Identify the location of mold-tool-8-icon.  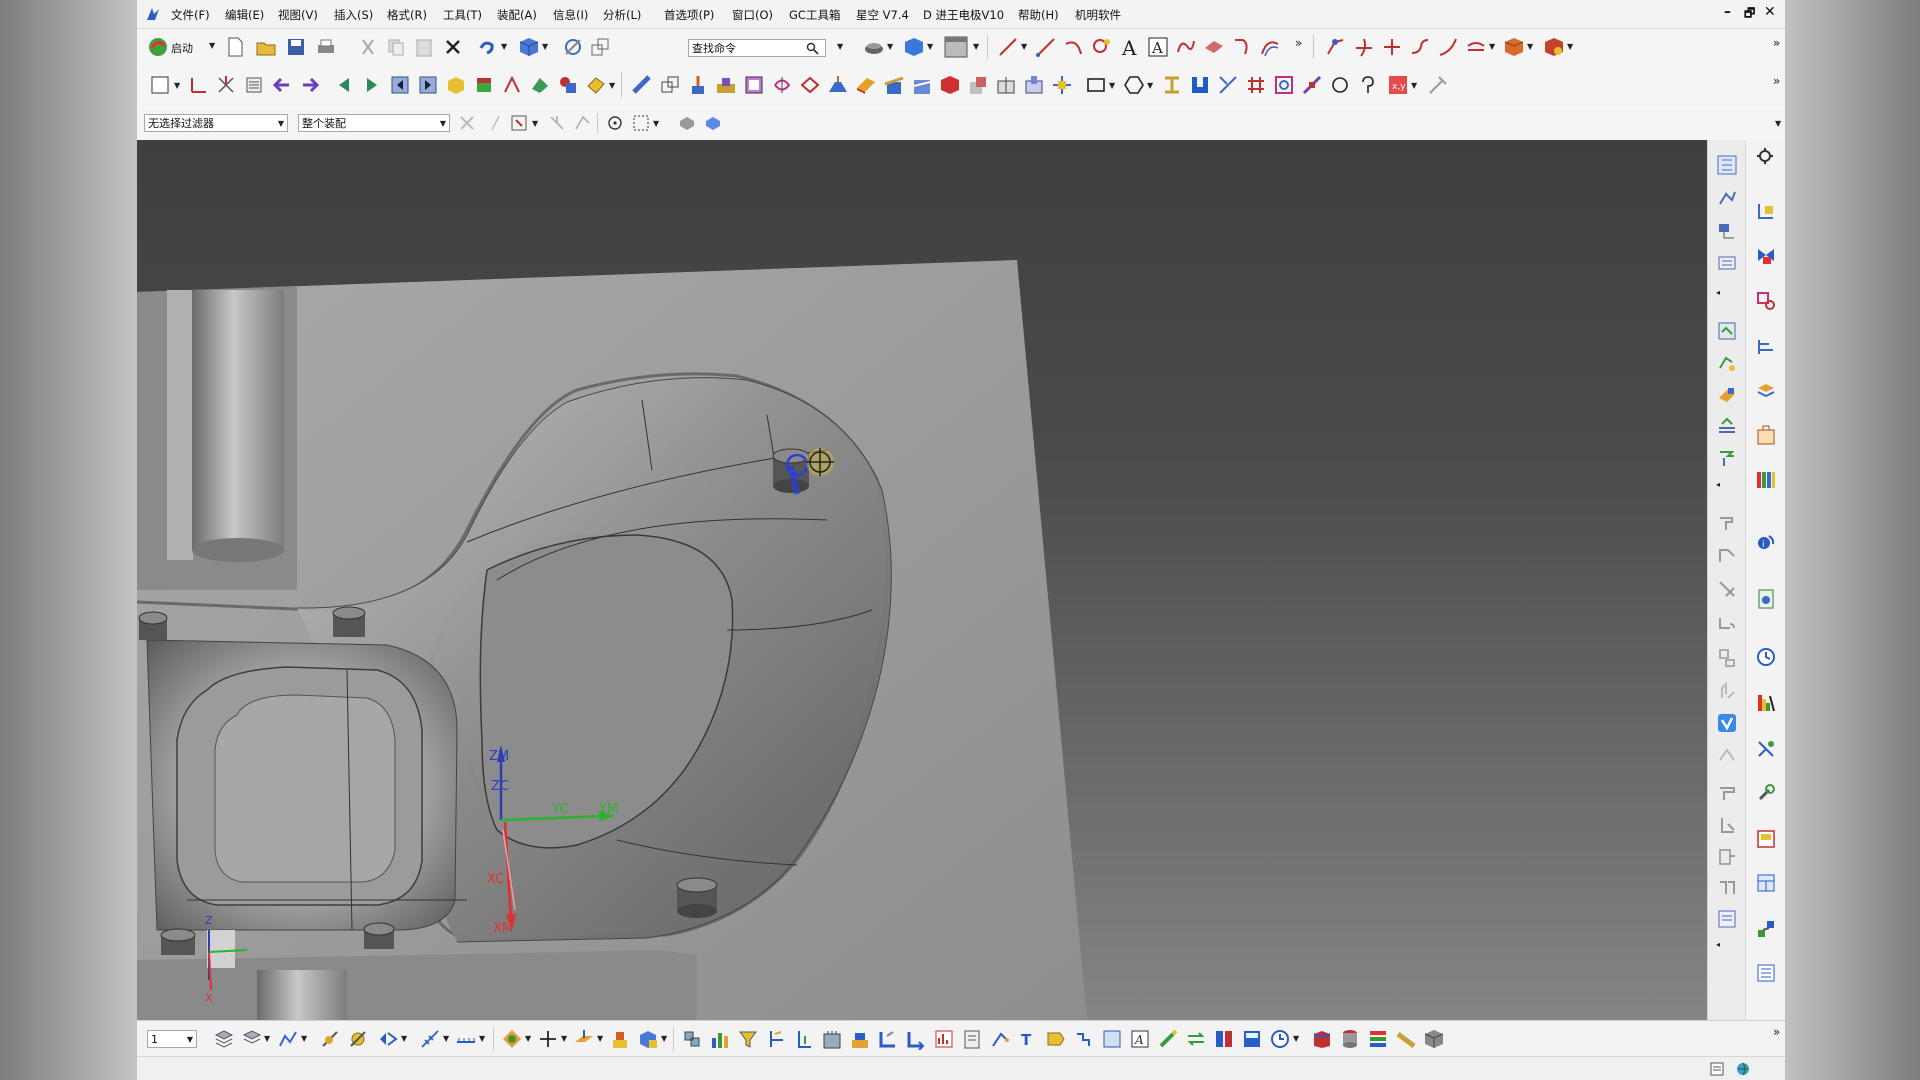
(1727, 791).